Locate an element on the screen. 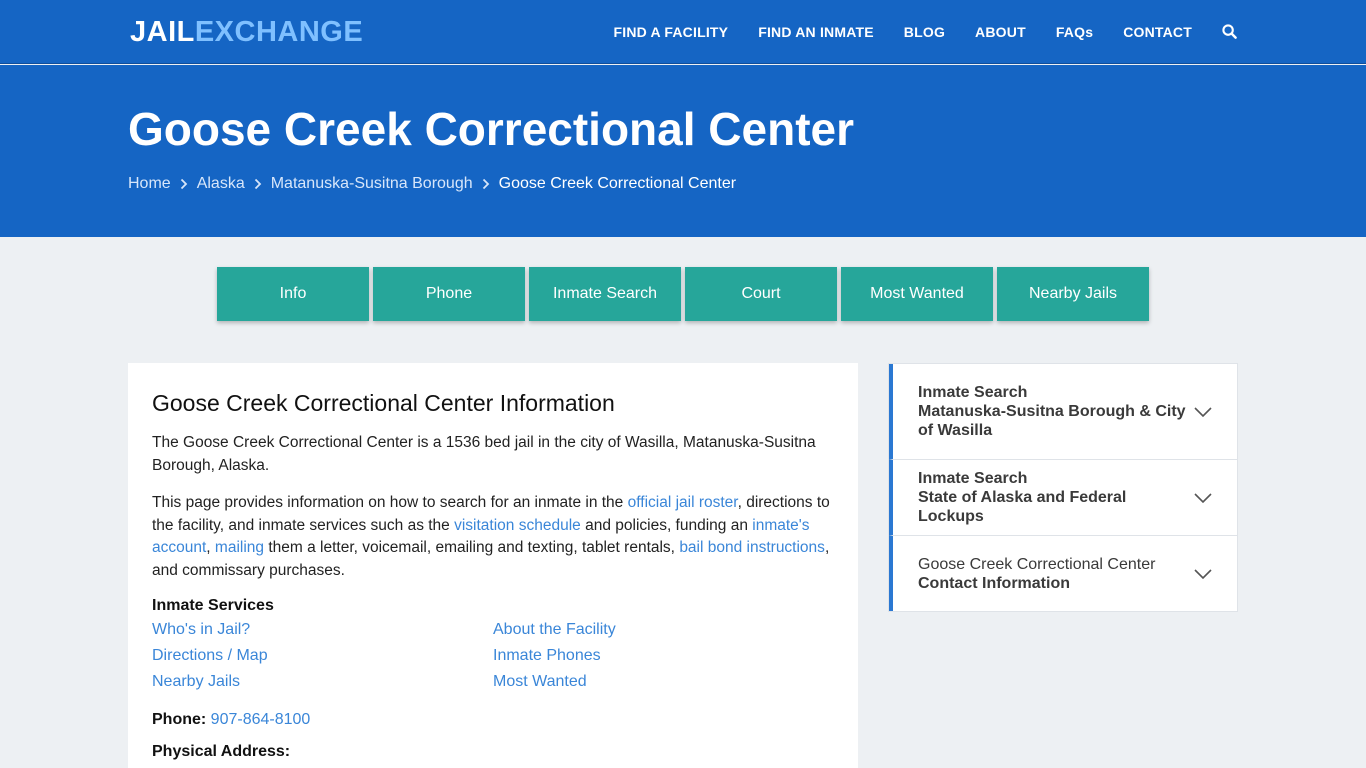 The height and width of the screenshot is (768, 1366). mailing-link: mailing is located at coordinates (239, 547).